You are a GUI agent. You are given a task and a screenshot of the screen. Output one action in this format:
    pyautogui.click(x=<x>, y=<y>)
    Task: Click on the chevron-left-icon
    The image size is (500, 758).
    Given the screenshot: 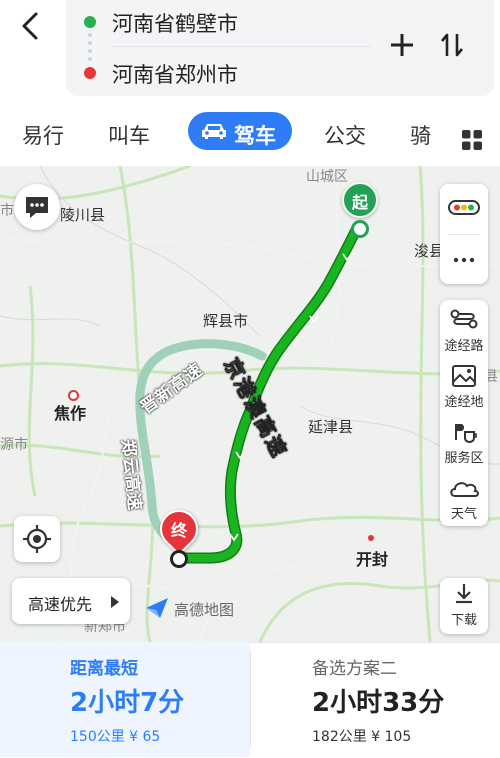 What is the action you would take?
    pyautogui.click(x=30, y=26)
    